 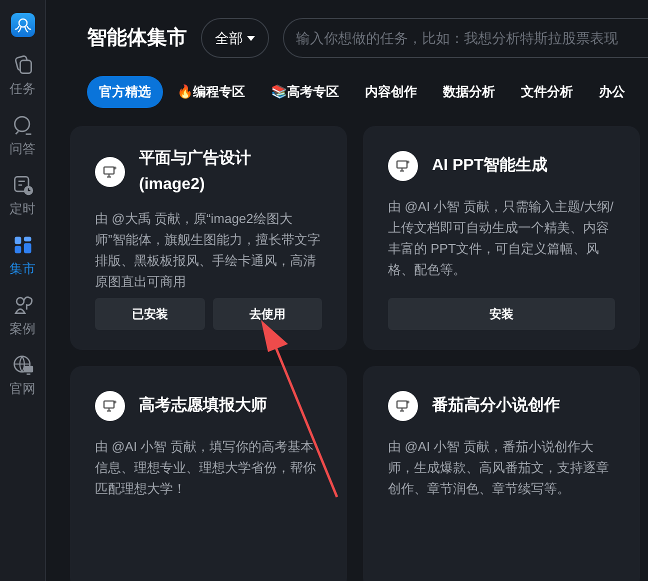 What do you see at coordinates (501, 314) in the screenshot?
I see `card-action-button: 安装` at bounding box center [501, 314].